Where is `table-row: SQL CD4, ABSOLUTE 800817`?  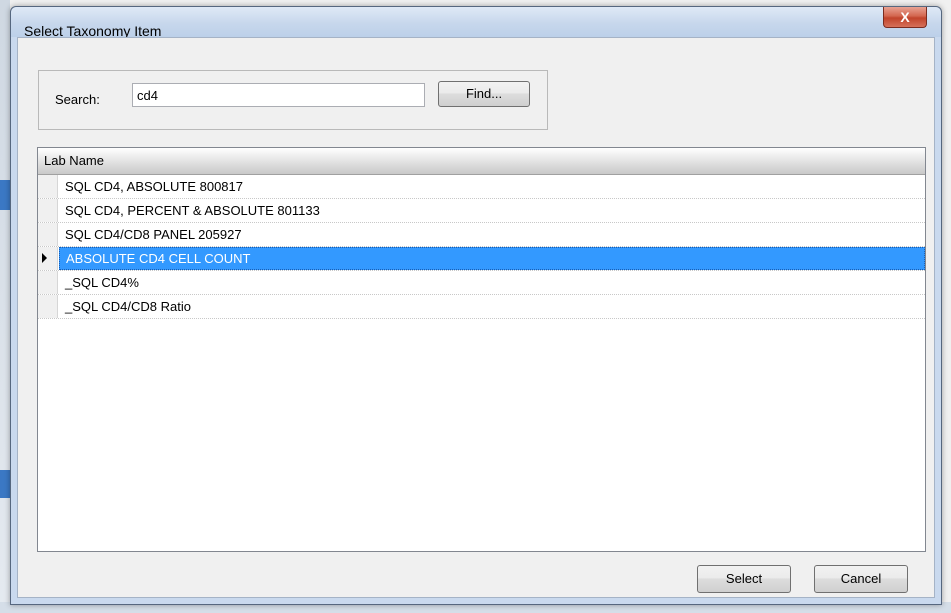 table-row: SQL CD4, ABSOLUTE 800817 is located at coordinates (481, 187).